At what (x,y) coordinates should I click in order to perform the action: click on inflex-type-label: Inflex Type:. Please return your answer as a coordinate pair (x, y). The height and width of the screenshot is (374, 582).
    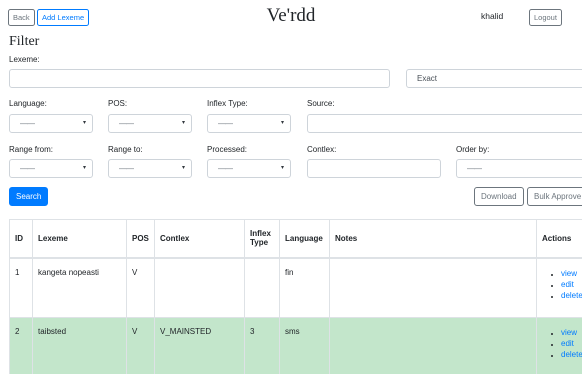
    Looking at the image, I should click on (227, 103).